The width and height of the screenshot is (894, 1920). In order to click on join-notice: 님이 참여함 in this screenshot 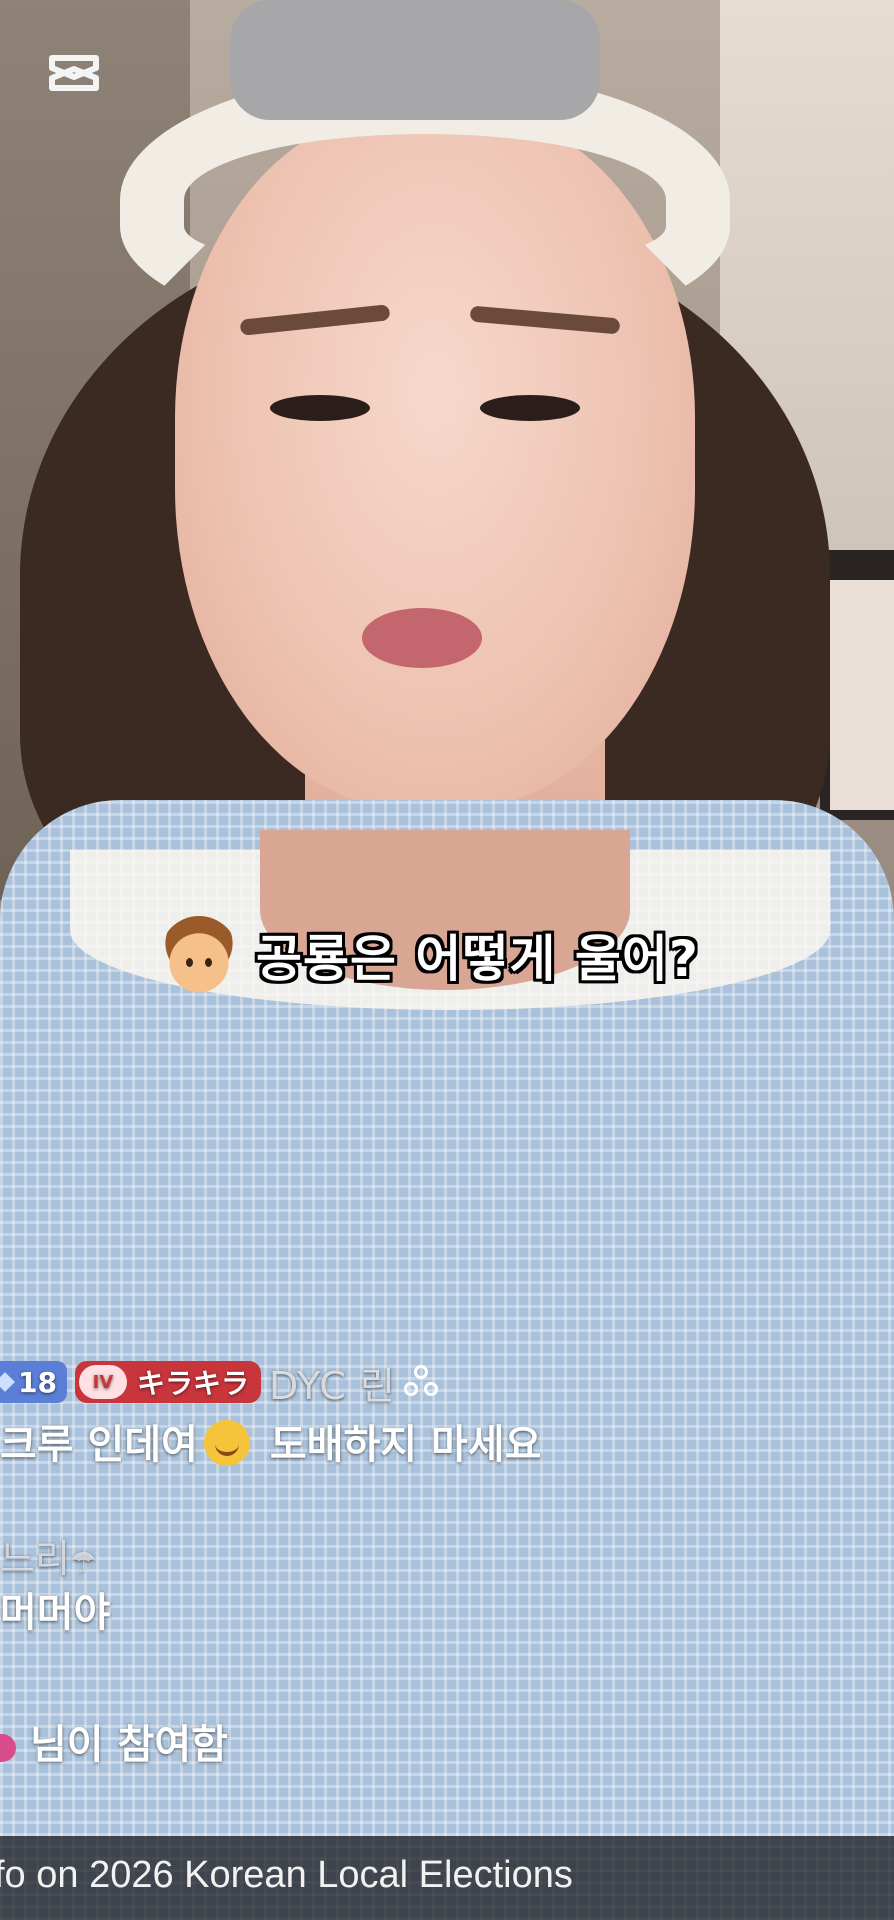, I will do `click(447, 1741)`.